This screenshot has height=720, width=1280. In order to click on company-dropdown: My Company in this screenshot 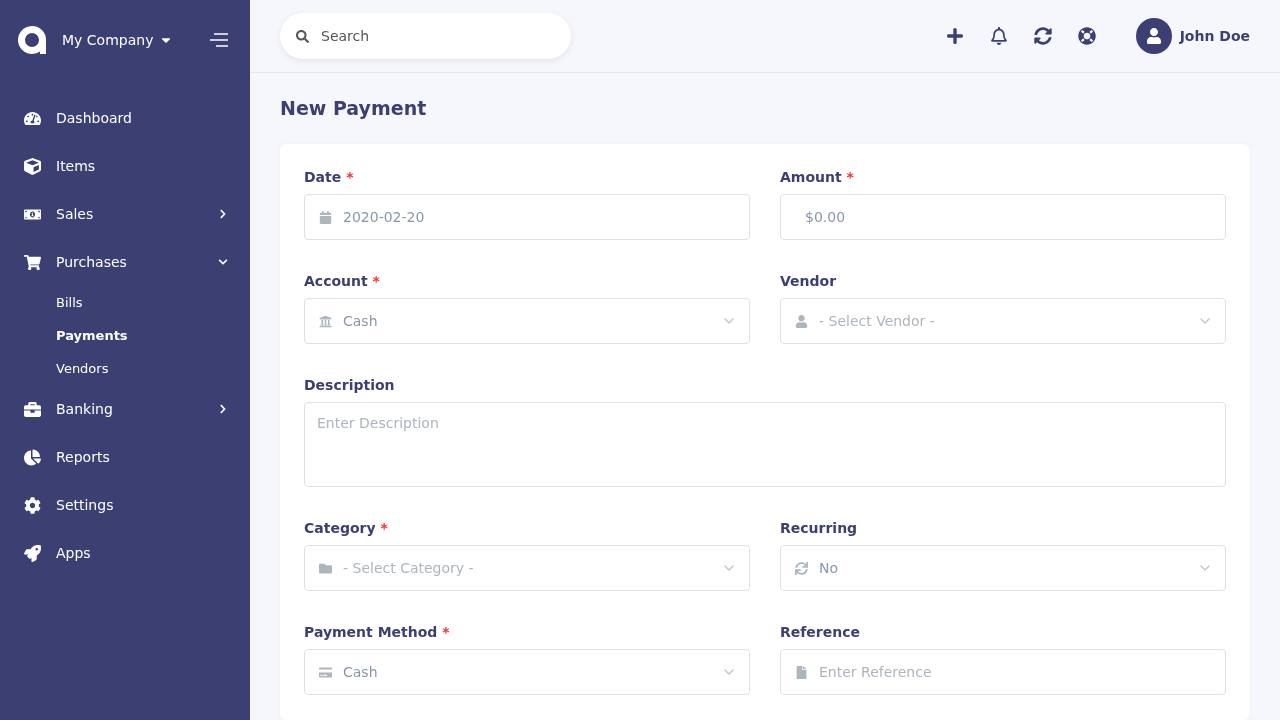, I will do `click(118, 40)`.